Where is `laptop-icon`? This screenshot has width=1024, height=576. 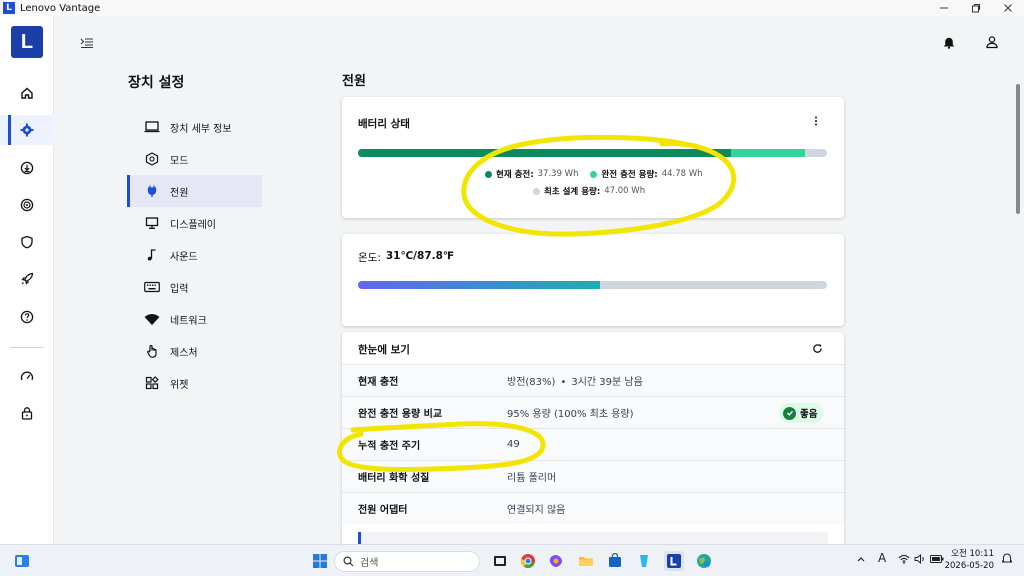 laptop-icon is located at coordinates (152, 127).